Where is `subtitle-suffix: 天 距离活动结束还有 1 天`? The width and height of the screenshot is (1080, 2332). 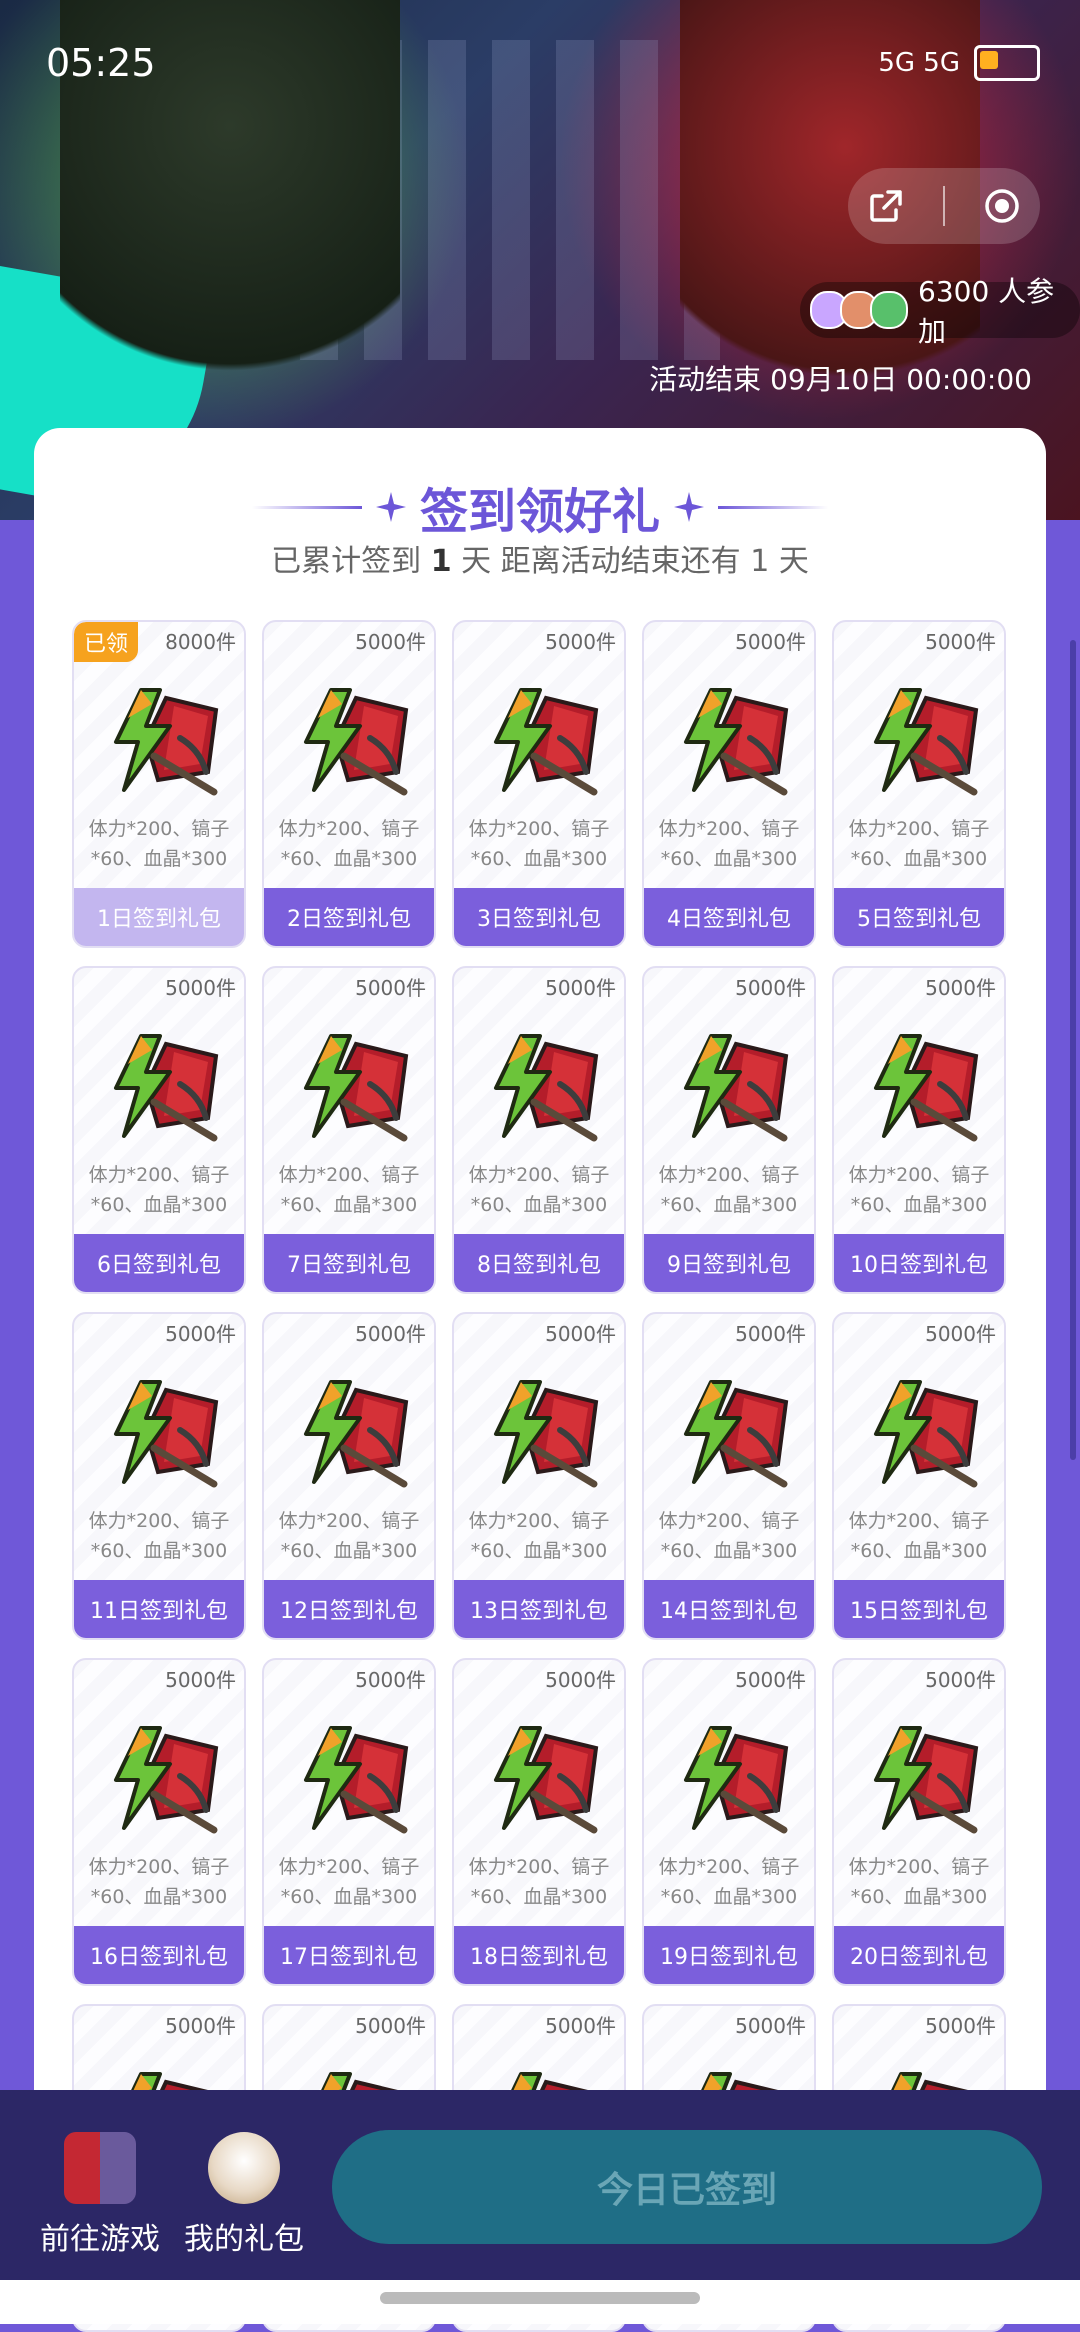
subtitle-suffix: 天 距离活动结束还有 1 天 is located at coordinates (635, 561).